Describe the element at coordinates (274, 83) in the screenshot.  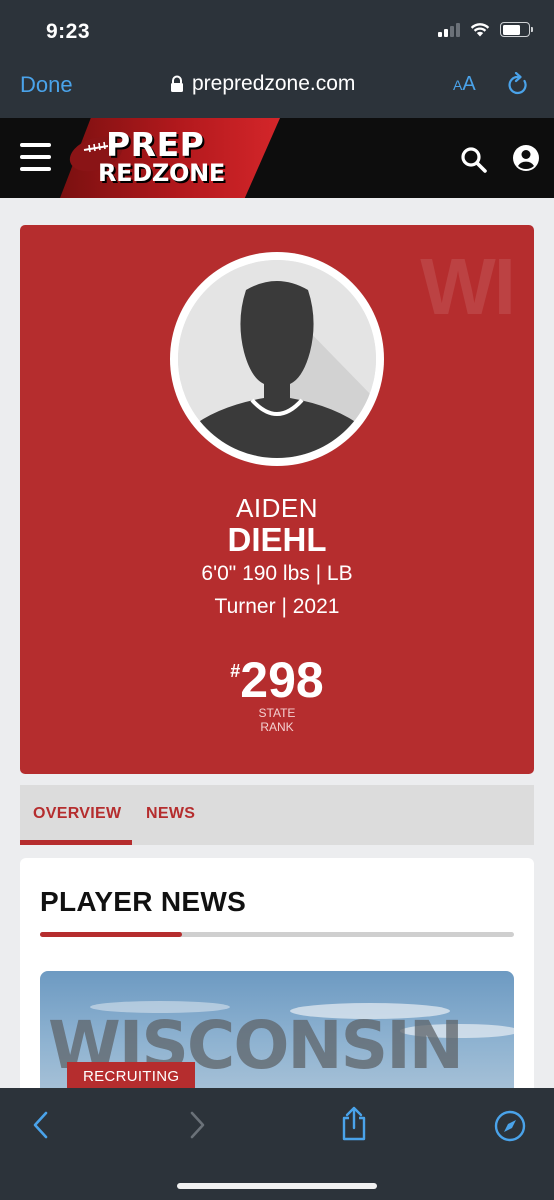
I see `url-text: prepredzone.com` at that location.